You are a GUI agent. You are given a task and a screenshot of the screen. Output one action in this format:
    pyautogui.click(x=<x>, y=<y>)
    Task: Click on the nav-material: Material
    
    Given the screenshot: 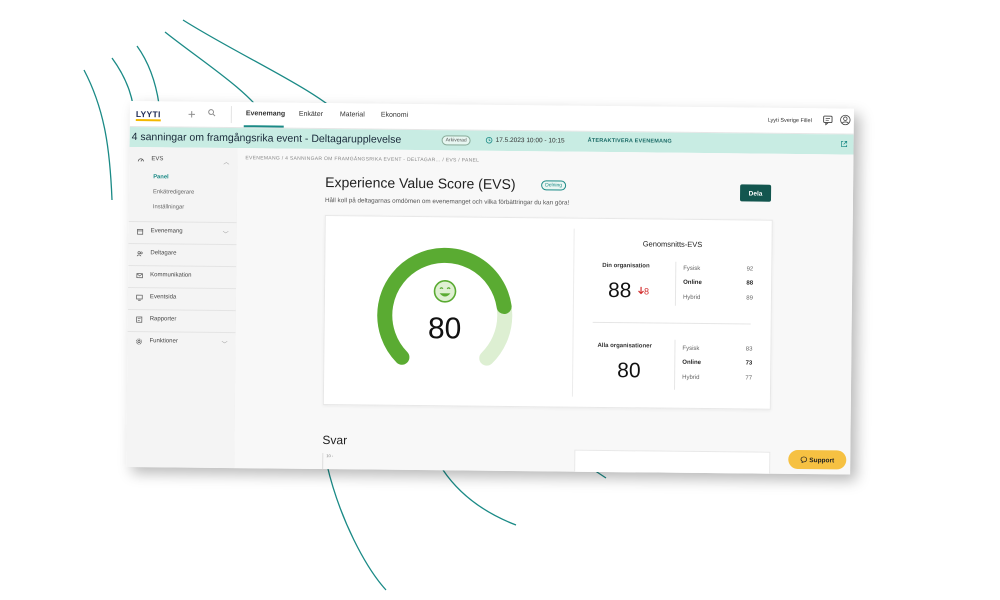 What is the action you would take?
    pyautogui.click(x=352, y=114)
    